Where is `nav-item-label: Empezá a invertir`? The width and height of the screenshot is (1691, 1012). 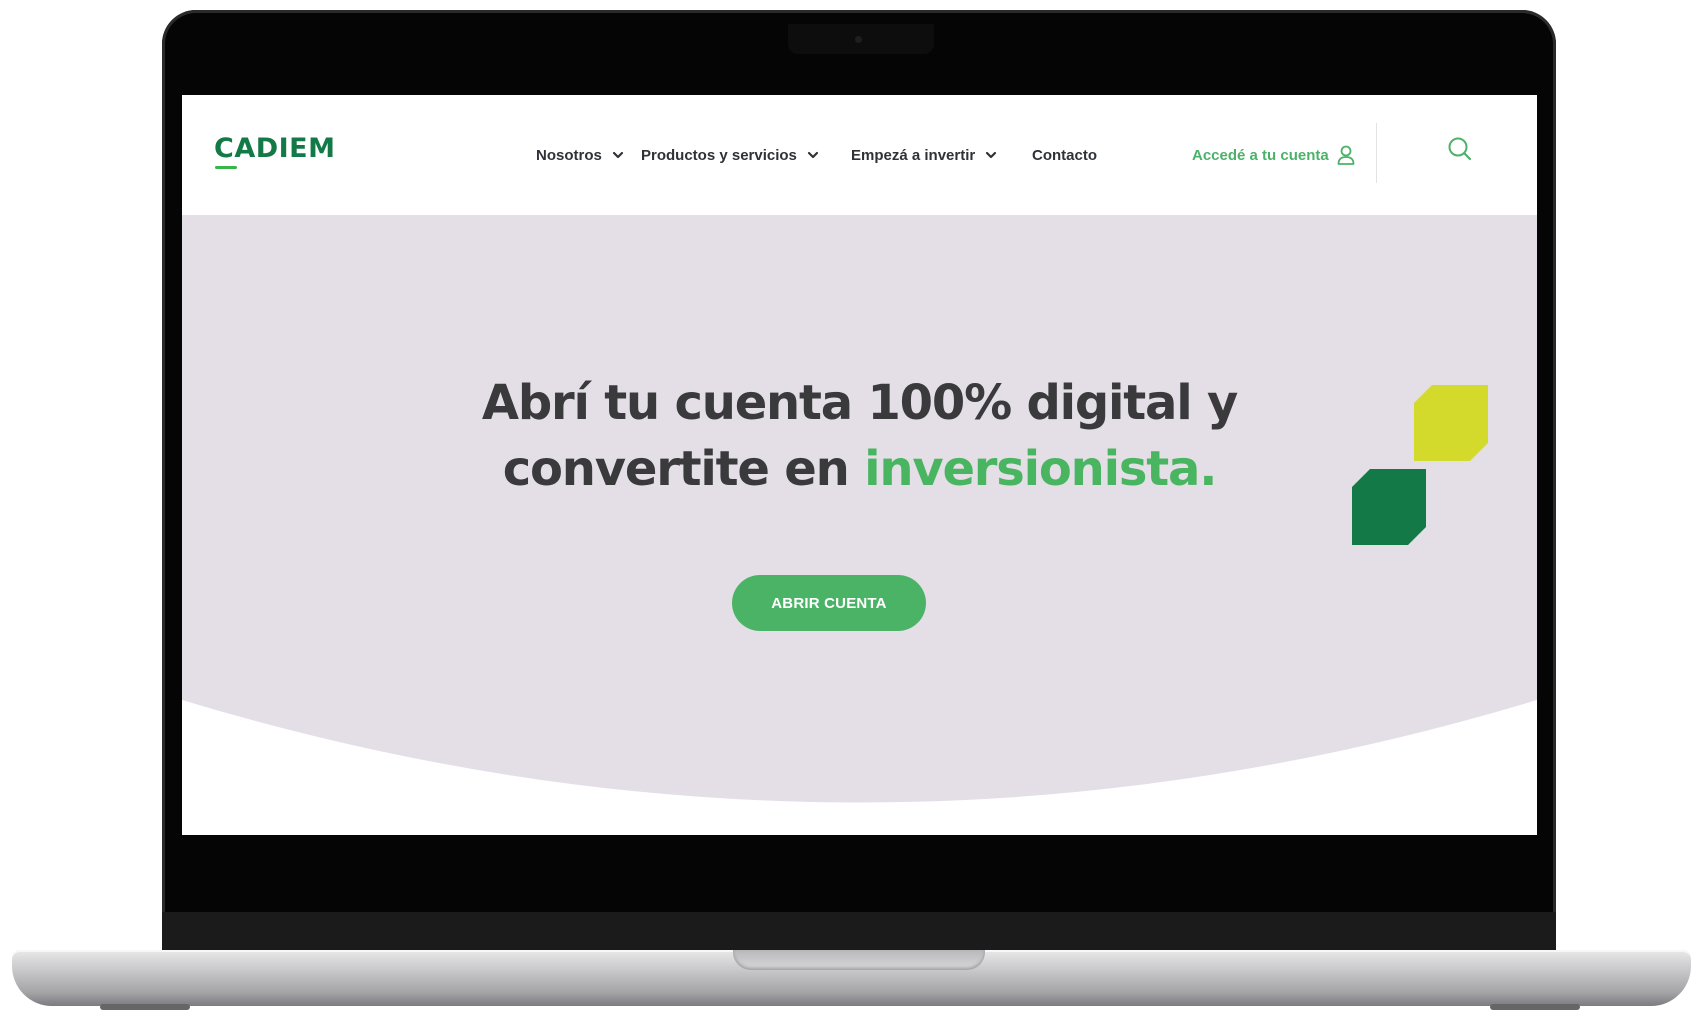
nav-item-label: Empezá a invertir is located at coordinates (913, 155).